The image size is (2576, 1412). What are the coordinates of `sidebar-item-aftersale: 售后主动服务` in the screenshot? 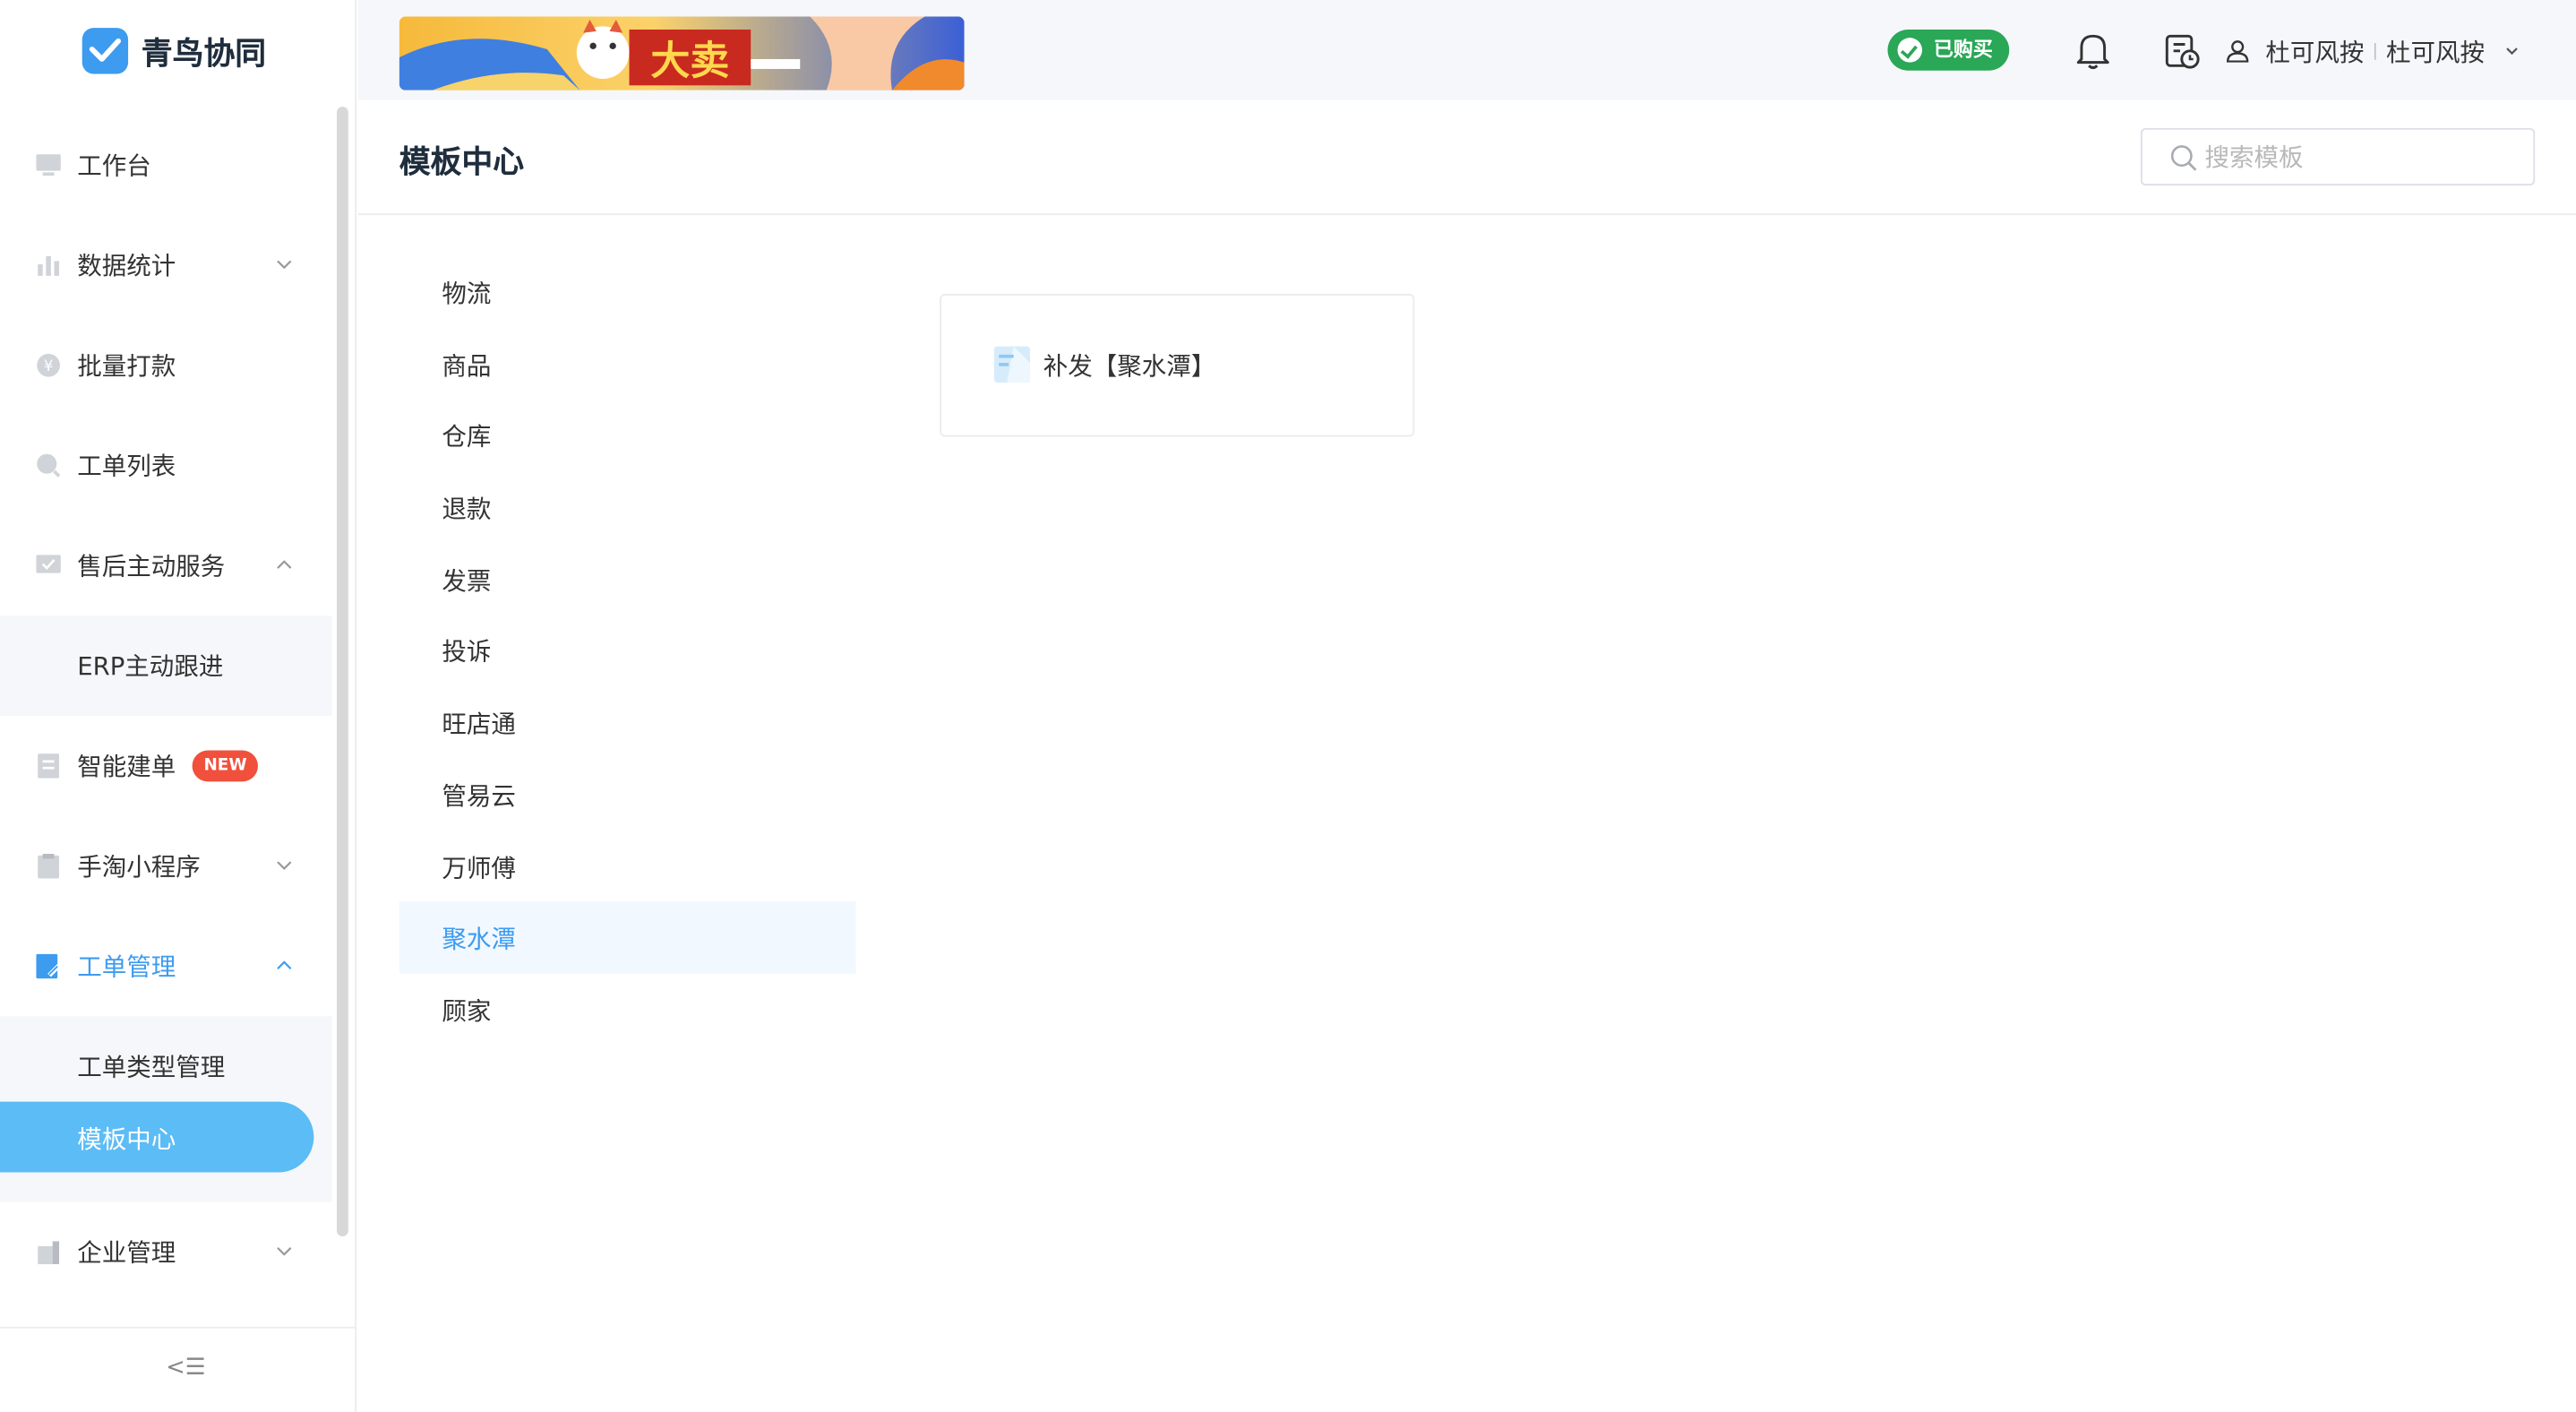 It's located at (166, 565).